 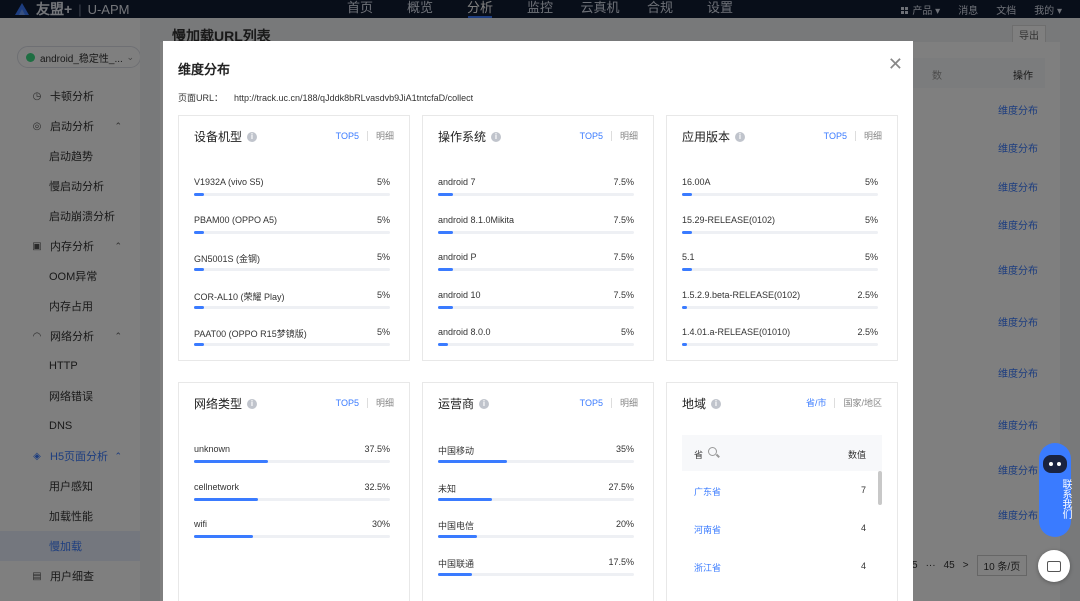 I want to click on row-label: 中国联通, so click(x=456, y=563).